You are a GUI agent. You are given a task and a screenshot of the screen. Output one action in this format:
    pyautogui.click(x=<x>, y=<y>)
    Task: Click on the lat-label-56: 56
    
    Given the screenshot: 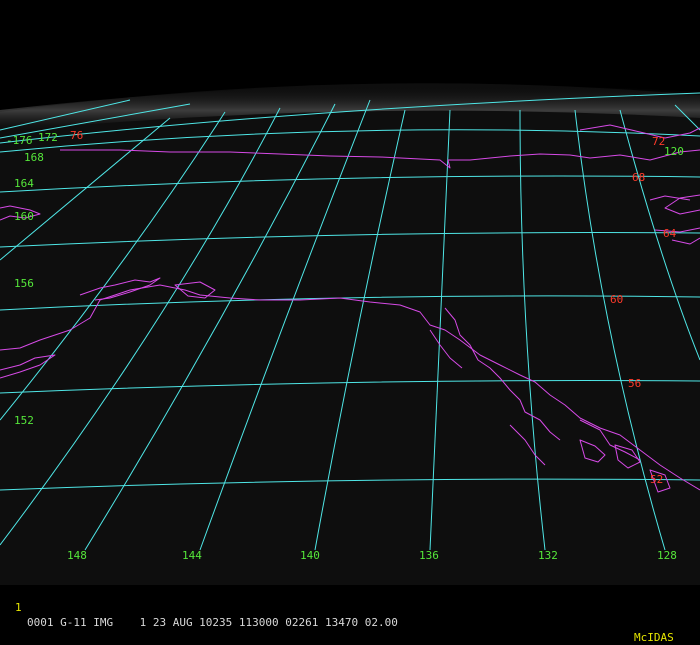 What is the action you would take?
    pyautogui.click(x=634, y=383)
    